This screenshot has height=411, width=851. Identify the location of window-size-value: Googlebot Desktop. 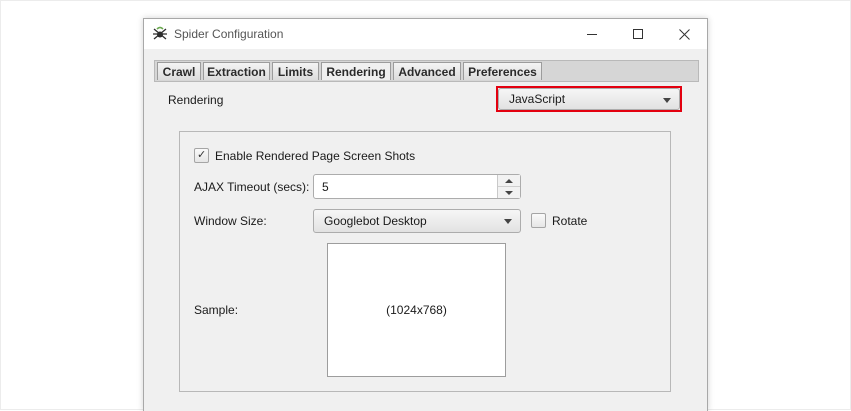
(375, 221).